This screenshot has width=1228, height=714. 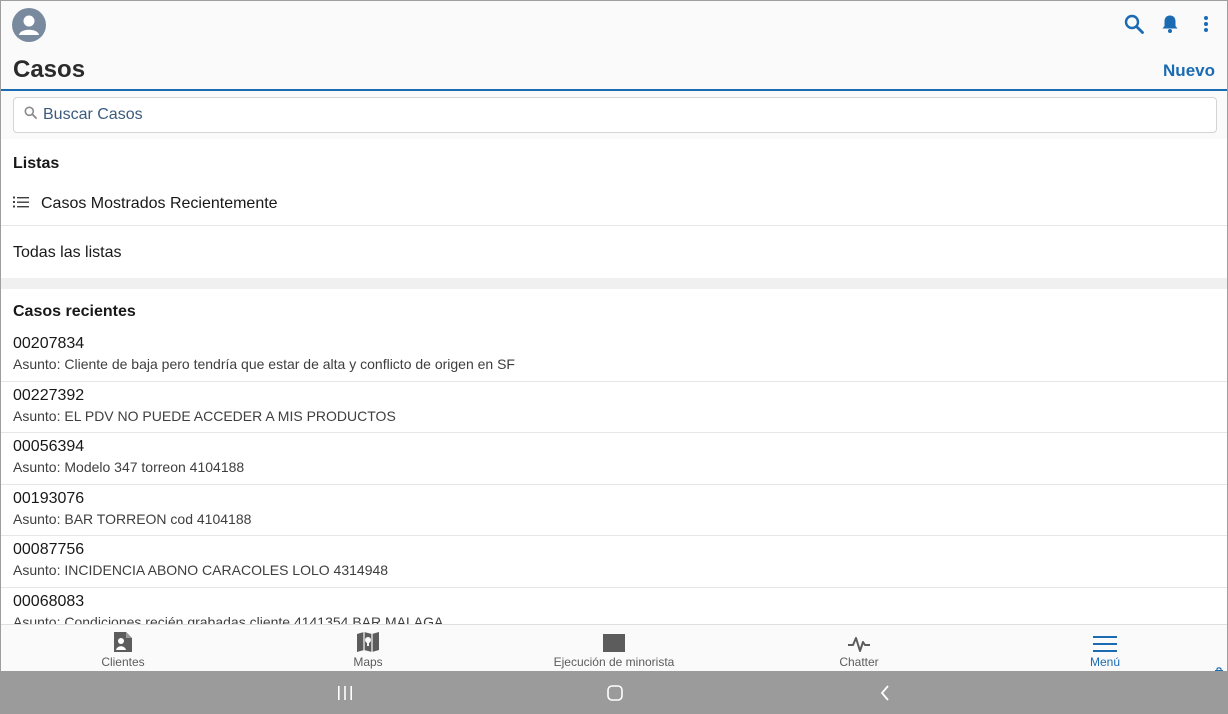 What do you see at coordinates (129, 467) in the screenshot?
I see `case-subject: Asunto: Modelo 347 torreon 4104188` at bounding box center [129, 467].